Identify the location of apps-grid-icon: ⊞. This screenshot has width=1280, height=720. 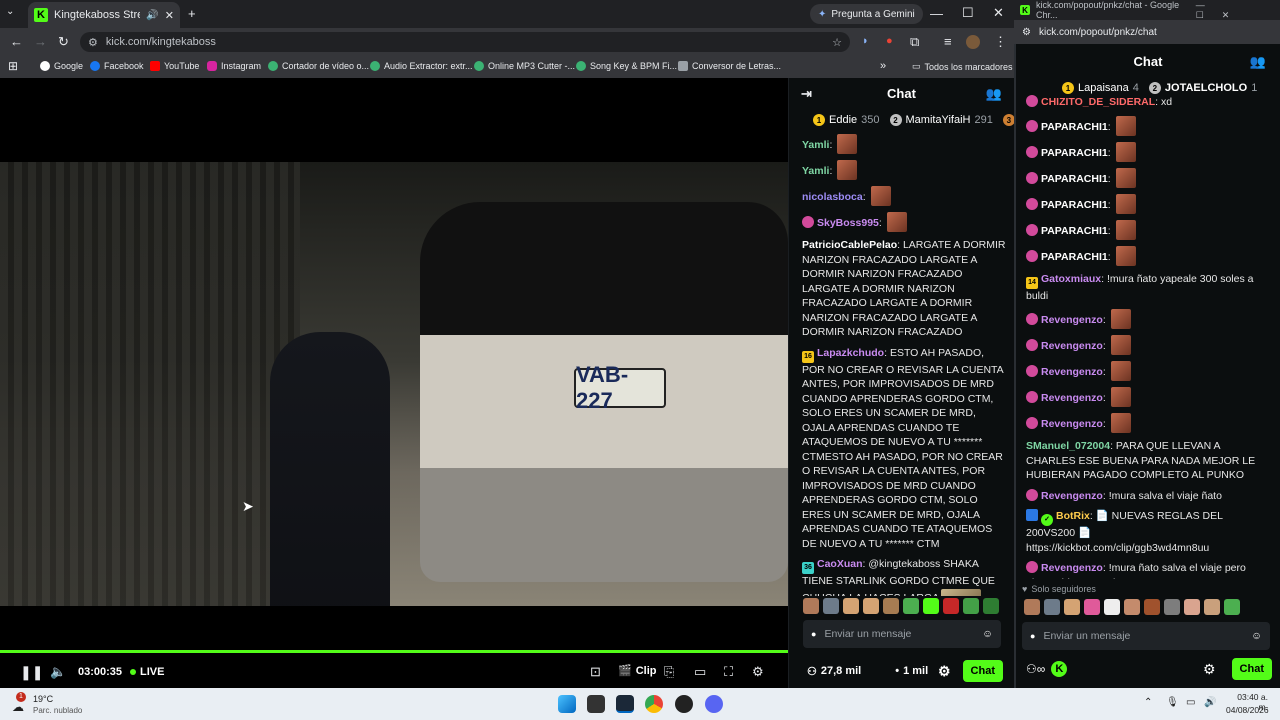
(13, 66).